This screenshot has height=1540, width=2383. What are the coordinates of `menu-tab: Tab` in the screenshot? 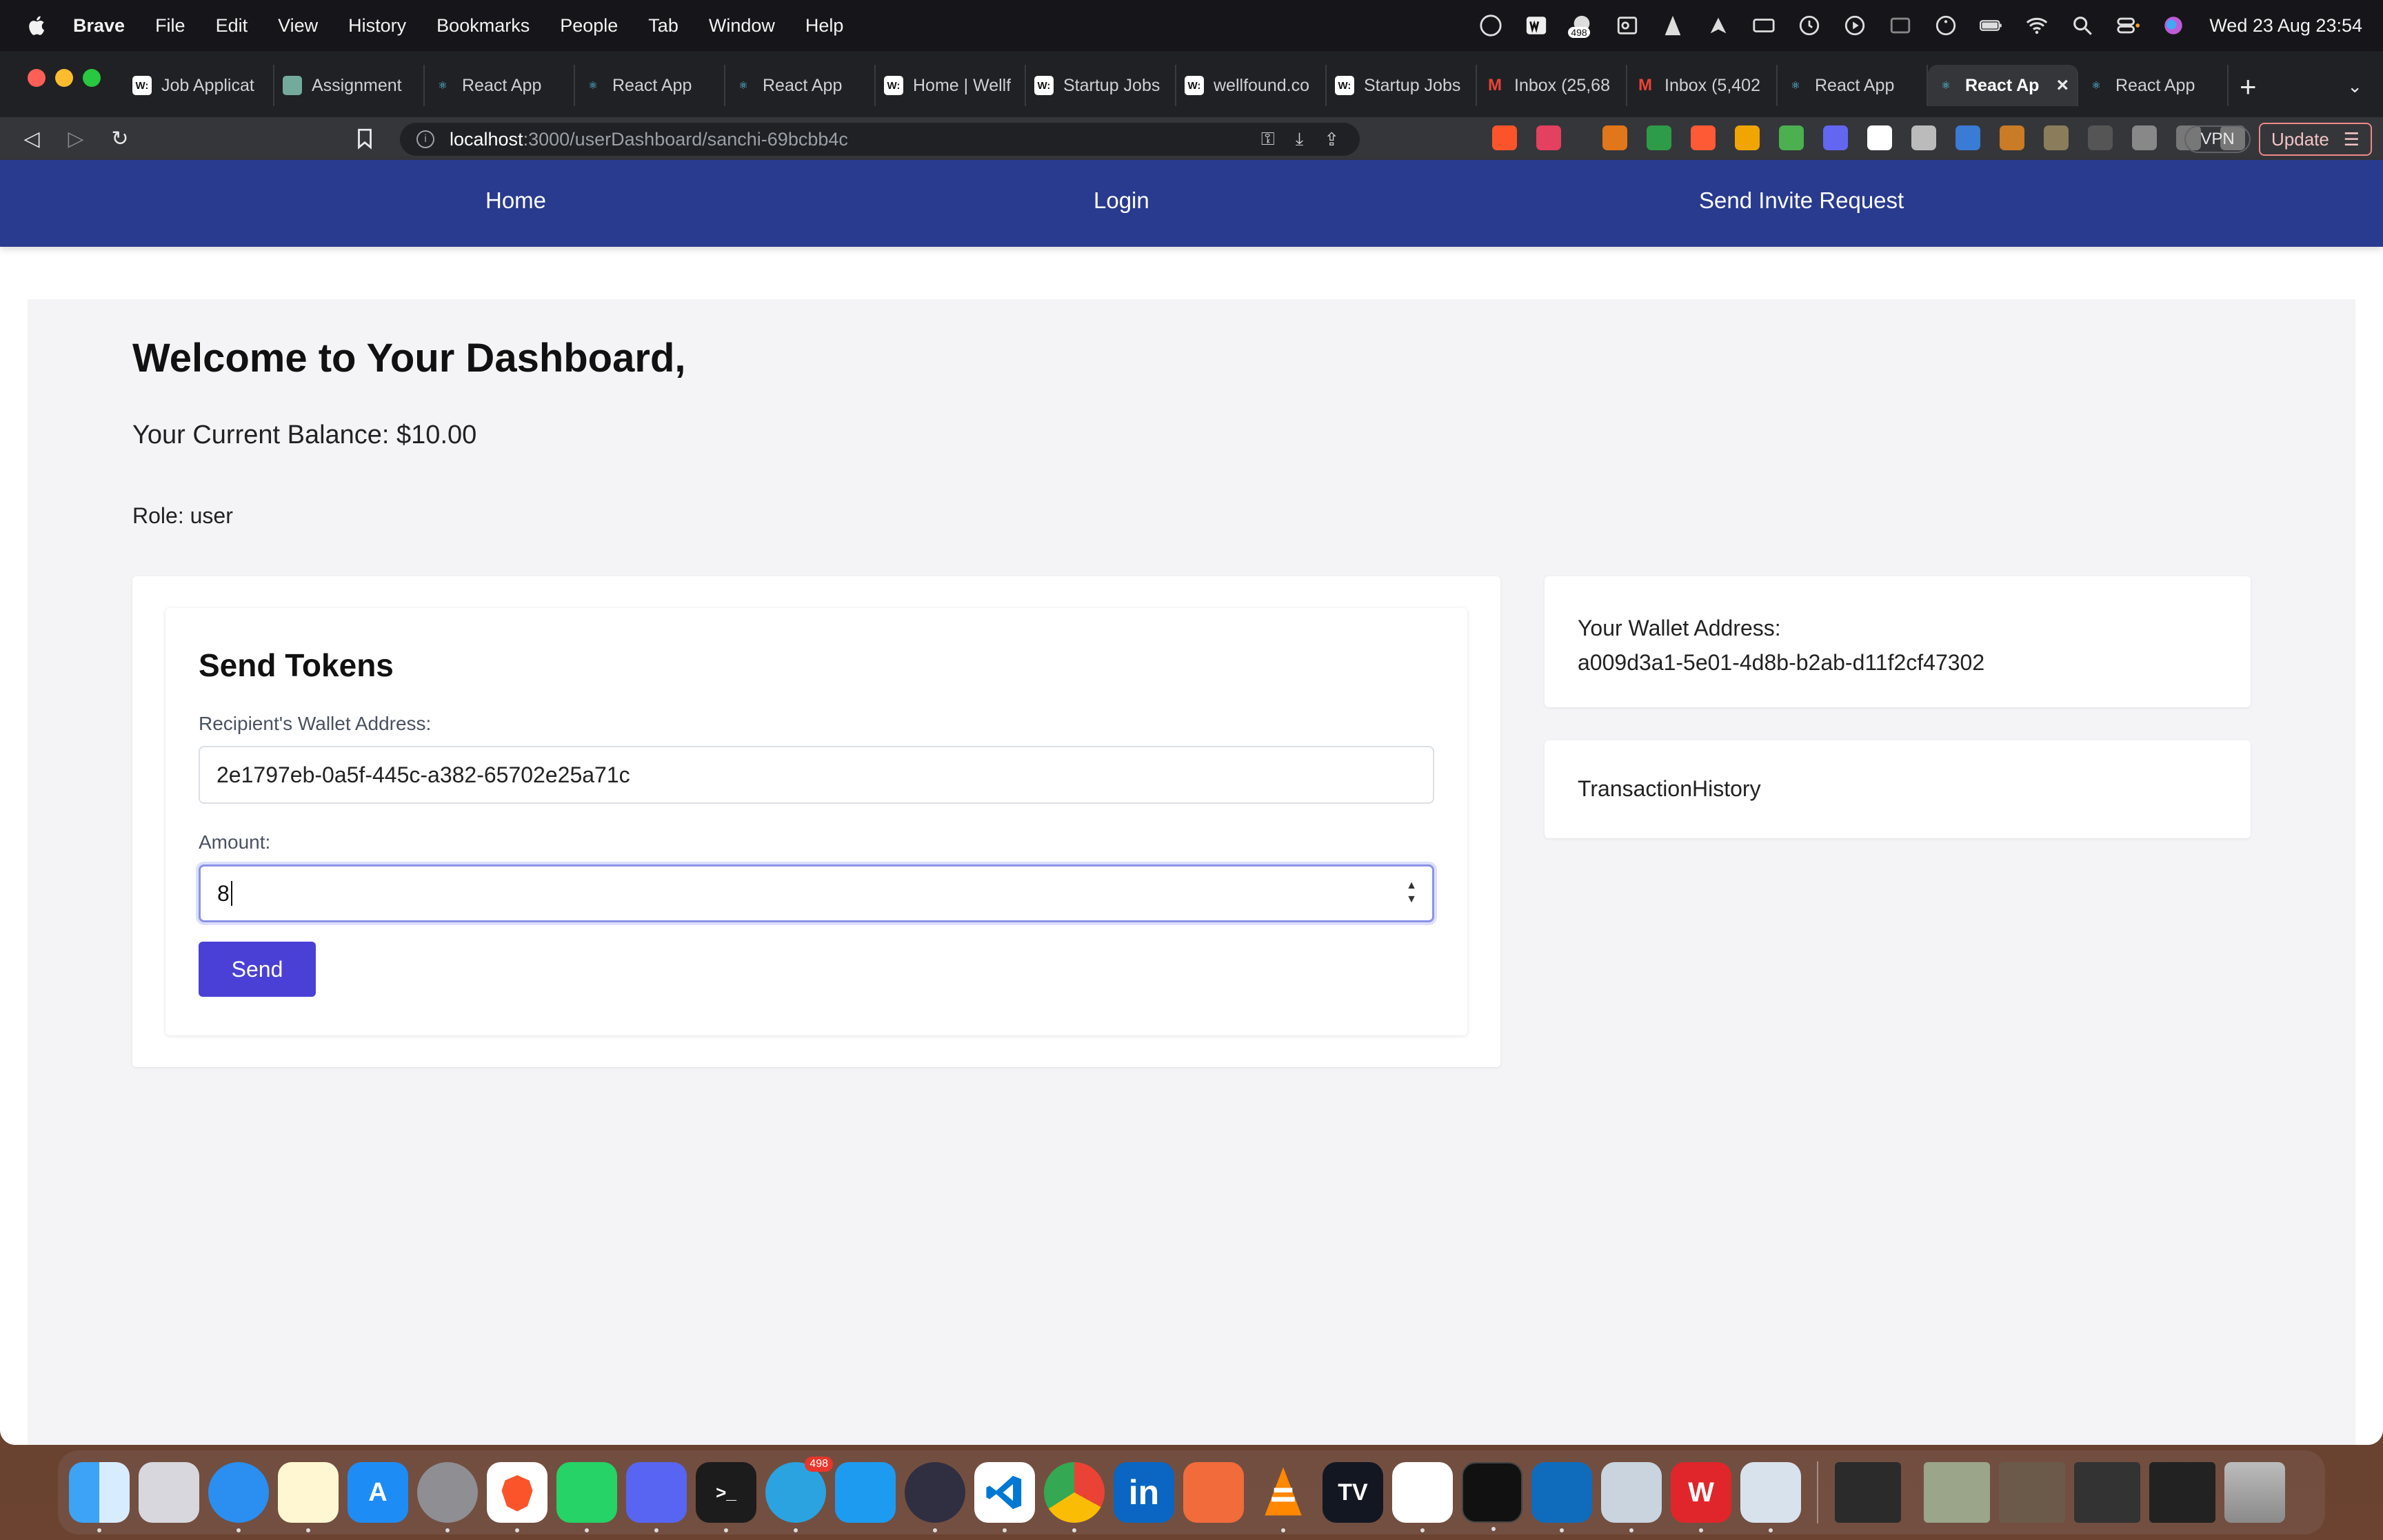 It's located at (663, 26).